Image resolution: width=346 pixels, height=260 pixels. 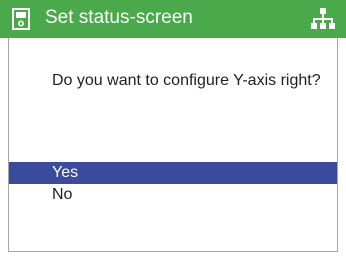 What do you see at coordinates (173, 173) in the screenshot?
I see `option-yes: Yes` at bounding box center [173, 173].